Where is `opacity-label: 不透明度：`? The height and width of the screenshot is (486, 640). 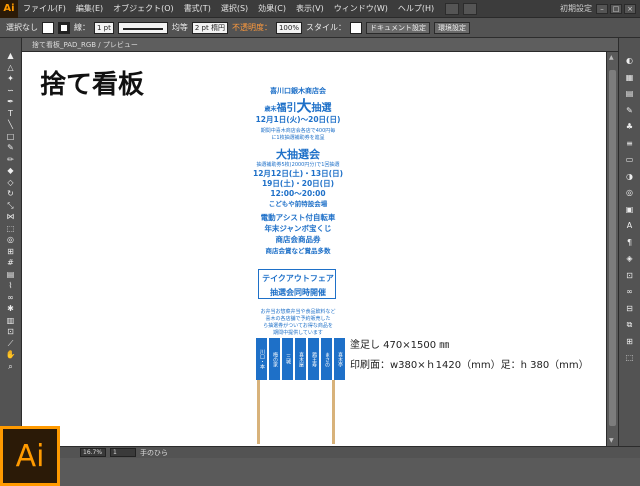
opacity-label: 不透明度： is located at coordinates (252, 27).